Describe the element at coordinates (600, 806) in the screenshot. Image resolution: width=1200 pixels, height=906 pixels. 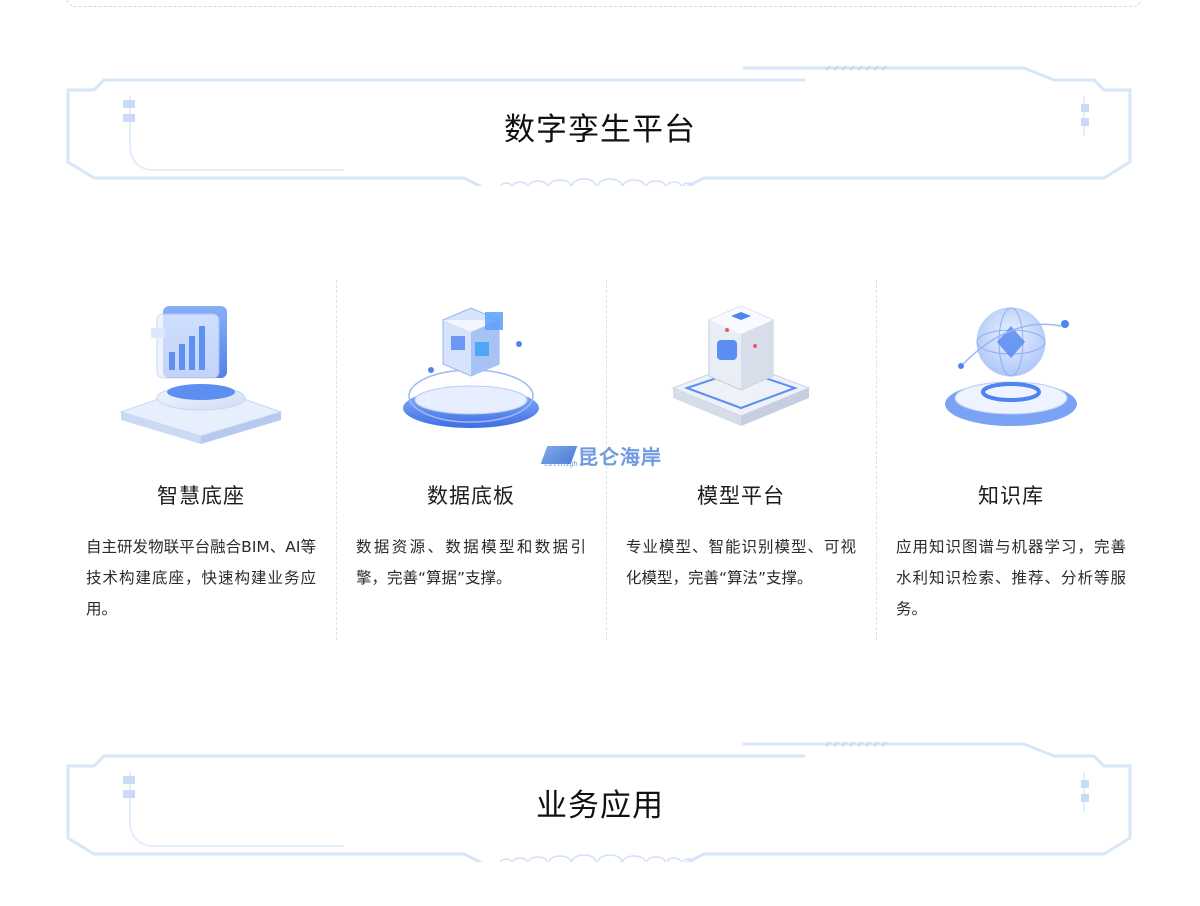
I see `section-title: 业务应用` at that location.